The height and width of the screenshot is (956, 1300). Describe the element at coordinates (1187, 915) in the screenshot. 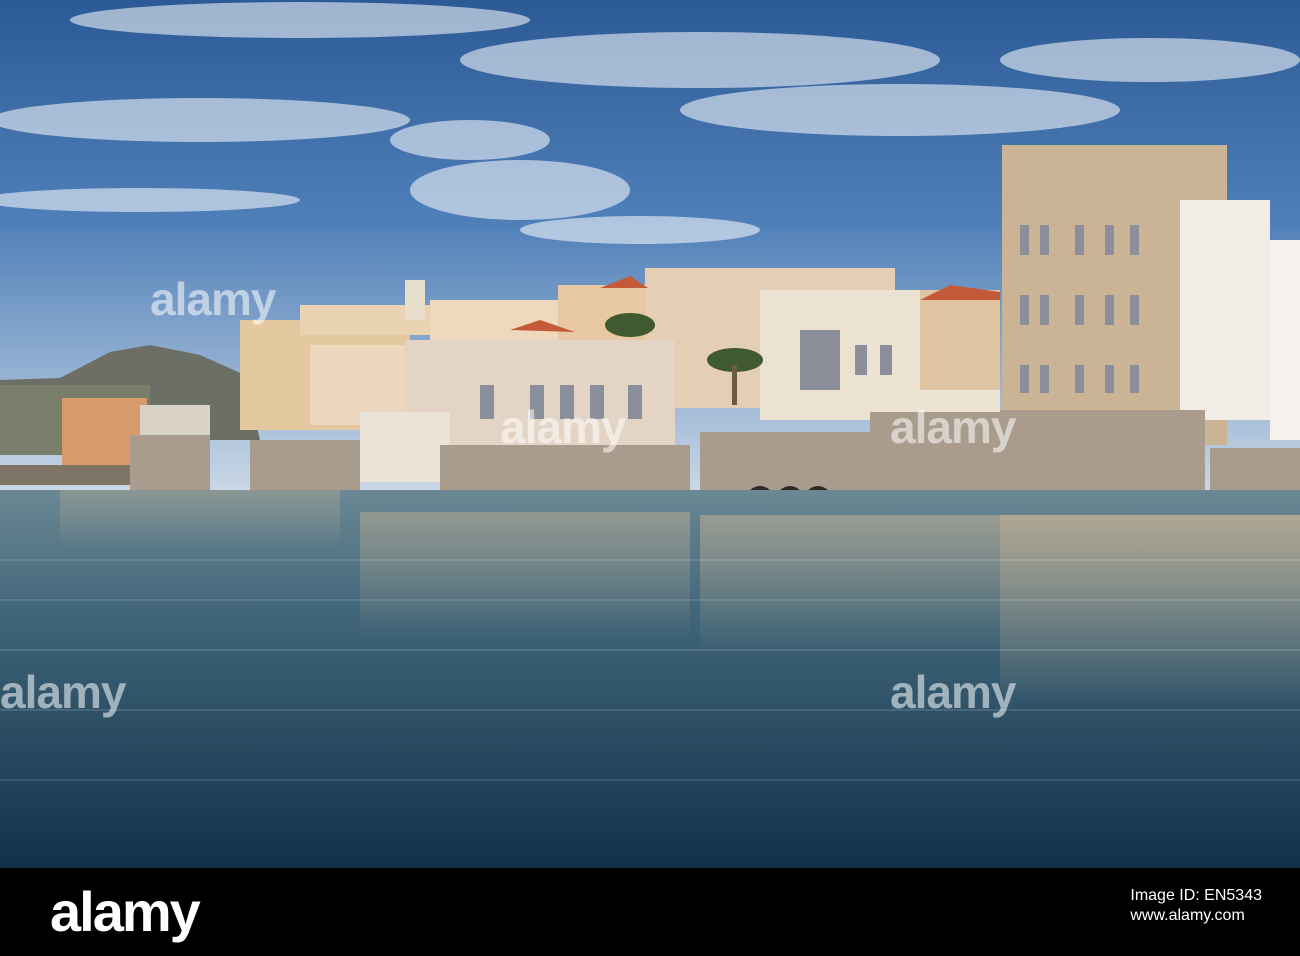

I see `site-url: www.alamy.com` at that location.